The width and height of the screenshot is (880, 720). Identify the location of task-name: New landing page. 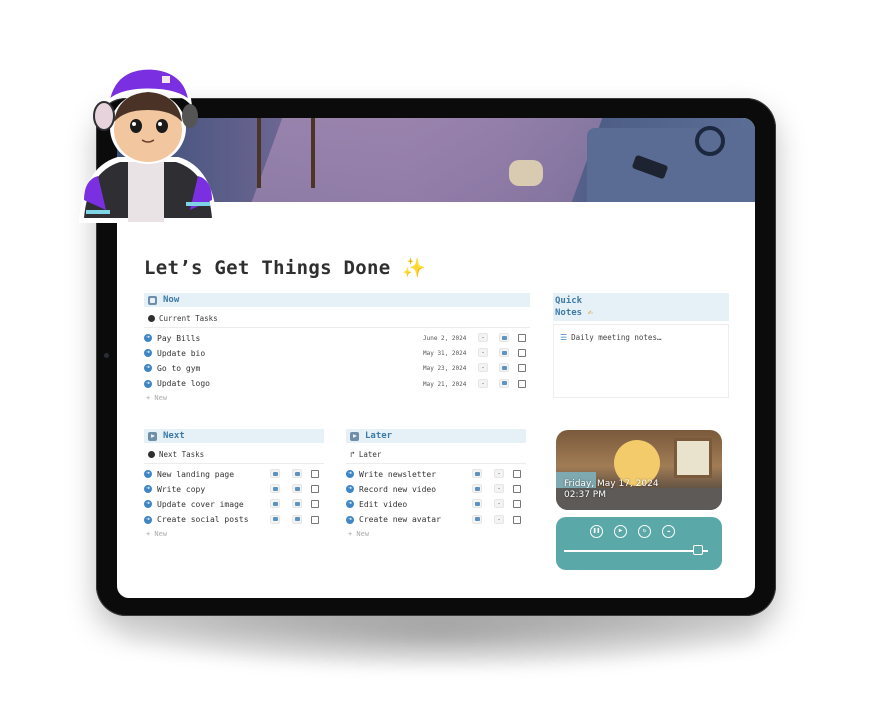
(195, 474).